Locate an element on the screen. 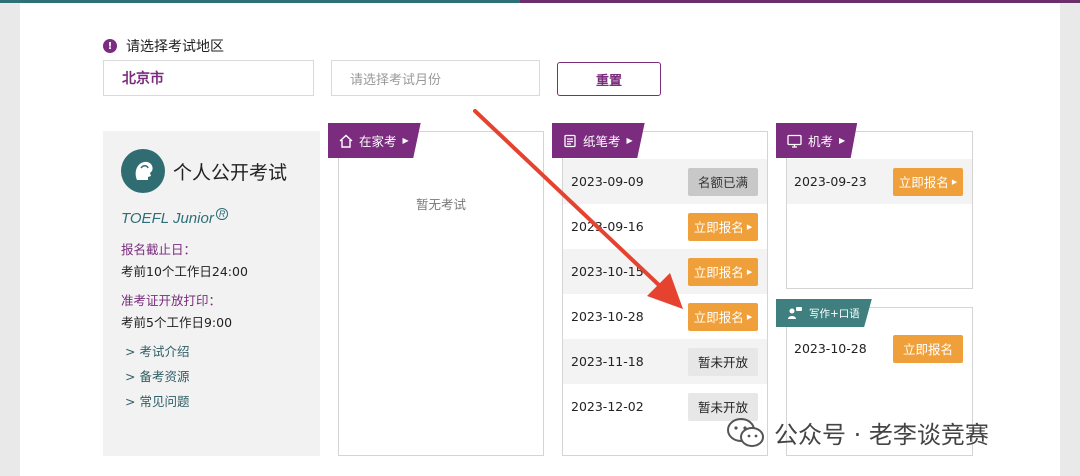  exam-date: 2023-09-09 is located at coordinates (607, 181).